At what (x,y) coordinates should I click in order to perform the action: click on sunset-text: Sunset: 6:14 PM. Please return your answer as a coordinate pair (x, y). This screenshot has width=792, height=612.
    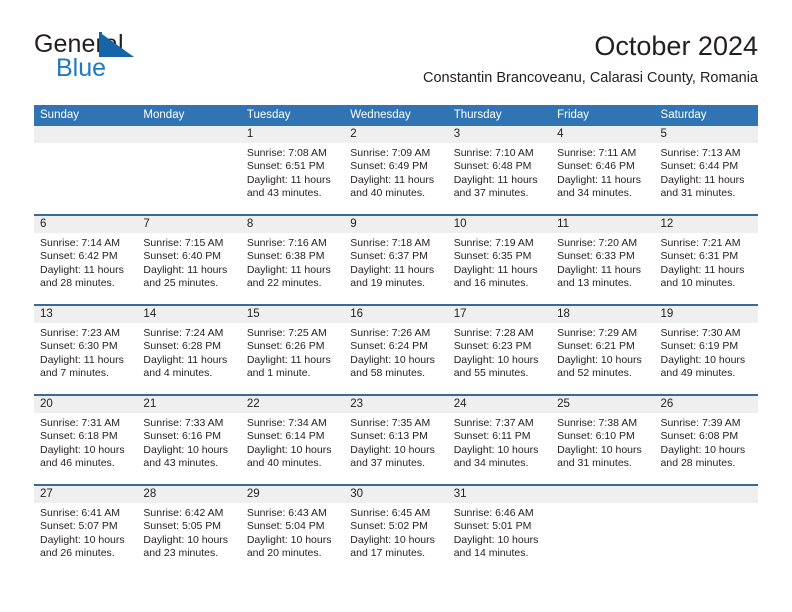
    Looking at the image, I should click on (285, 436).